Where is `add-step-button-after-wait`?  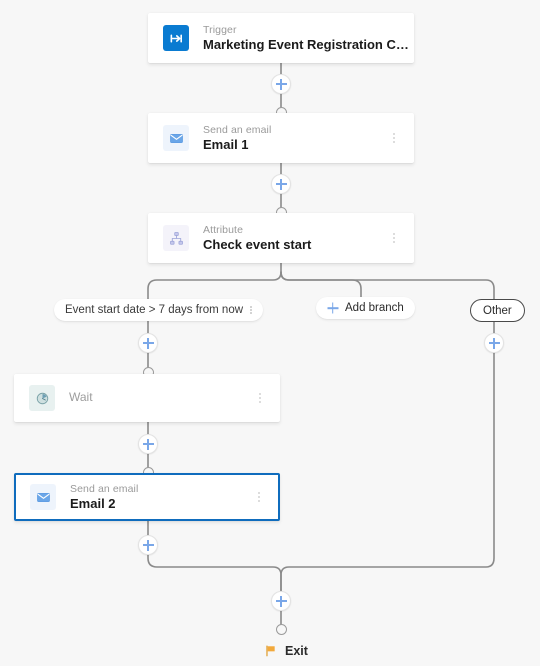 add-step-button-after-wait is located at coordinates (148, 444).